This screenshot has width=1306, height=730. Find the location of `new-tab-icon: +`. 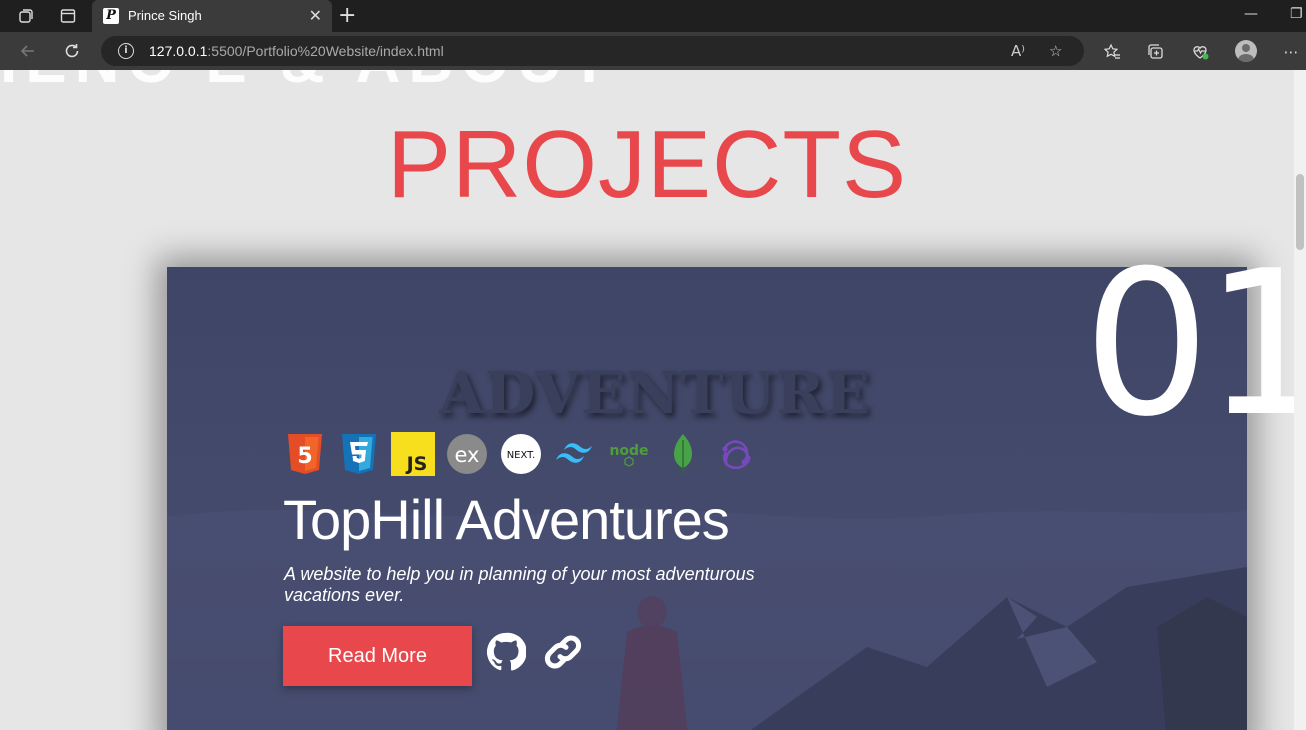

new-tab-icon: + is located at coordinates (347, 15).